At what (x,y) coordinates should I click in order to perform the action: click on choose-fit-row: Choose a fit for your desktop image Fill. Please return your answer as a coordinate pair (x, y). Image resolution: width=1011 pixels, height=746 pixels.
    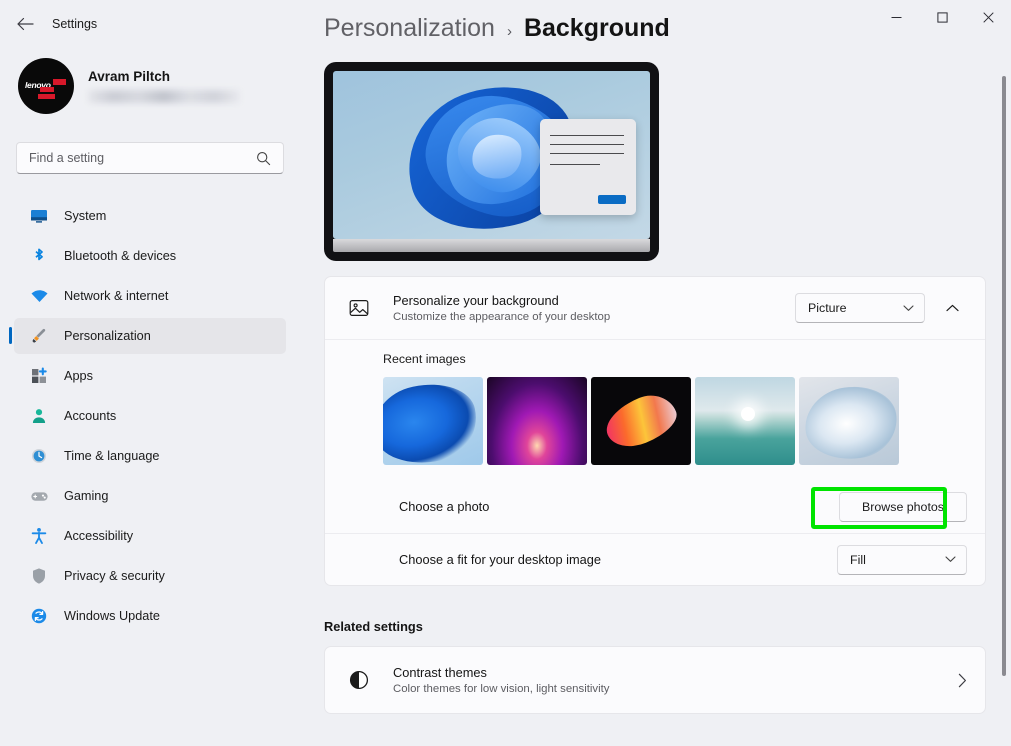
    Looking at the image, I should click on (655, 559).